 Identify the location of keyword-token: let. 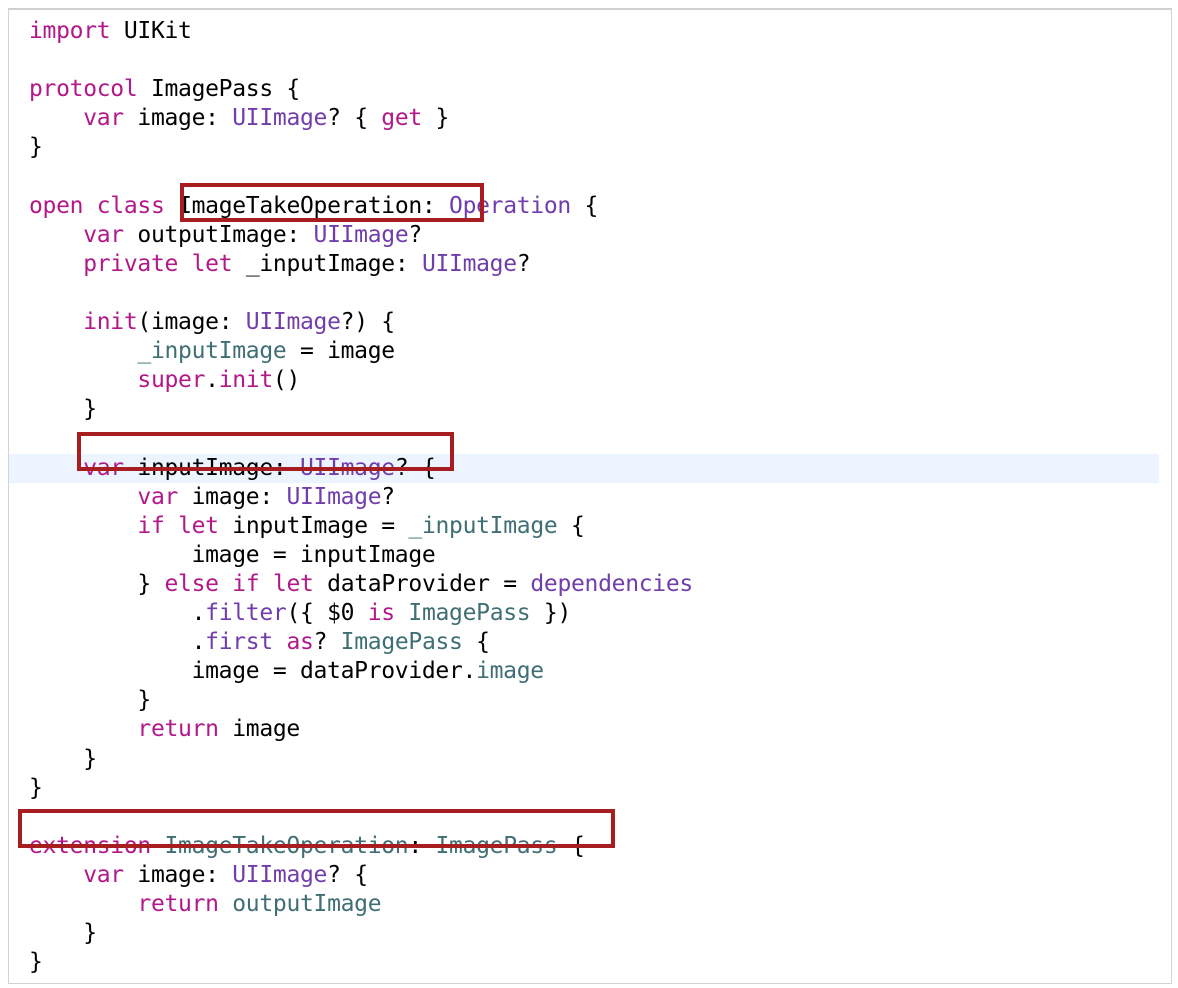
(212, 263).